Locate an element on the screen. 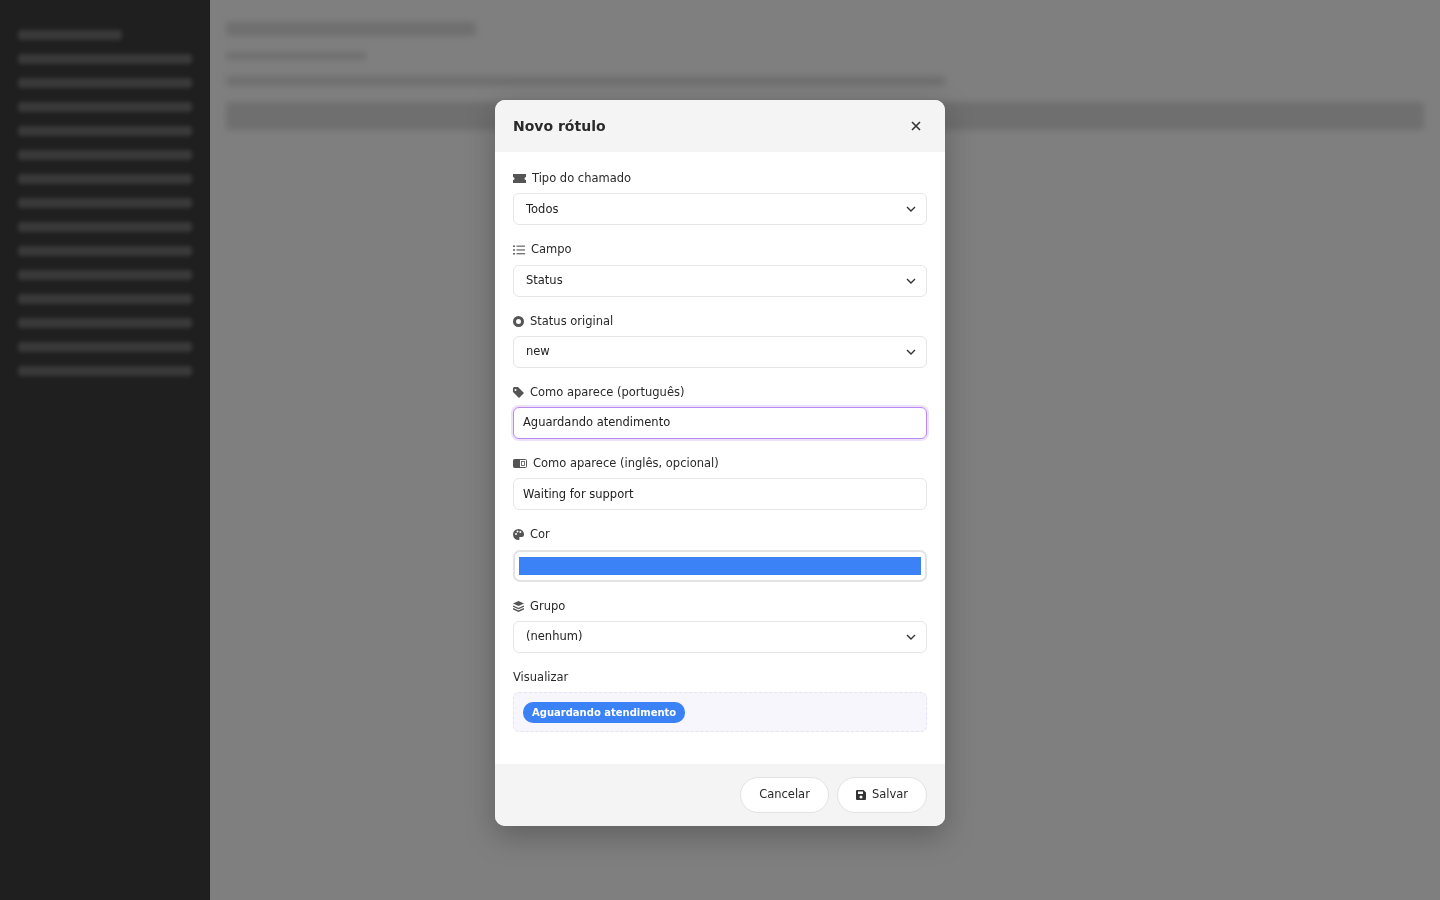  field-label: Como aparece (inglês, opcional) is located at coordinates (626, 463).